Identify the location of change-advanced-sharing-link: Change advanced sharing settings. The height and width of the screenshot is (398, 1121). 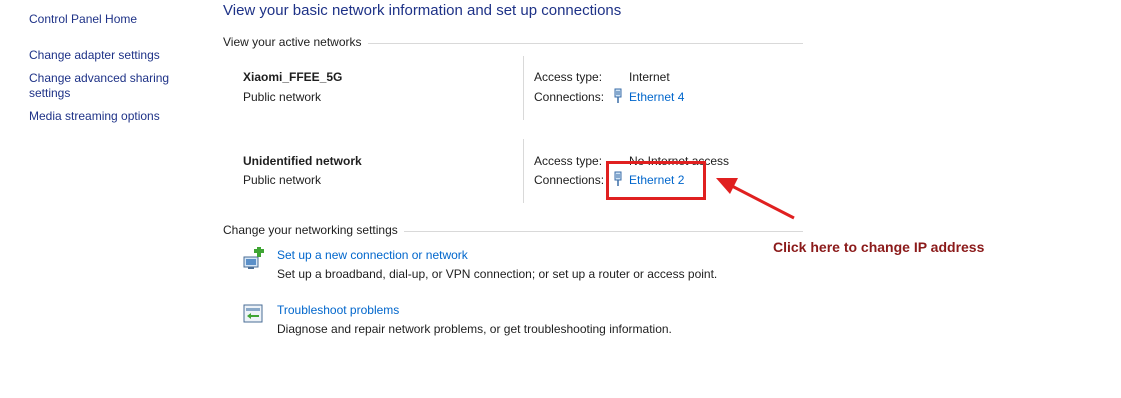
(99, 86).